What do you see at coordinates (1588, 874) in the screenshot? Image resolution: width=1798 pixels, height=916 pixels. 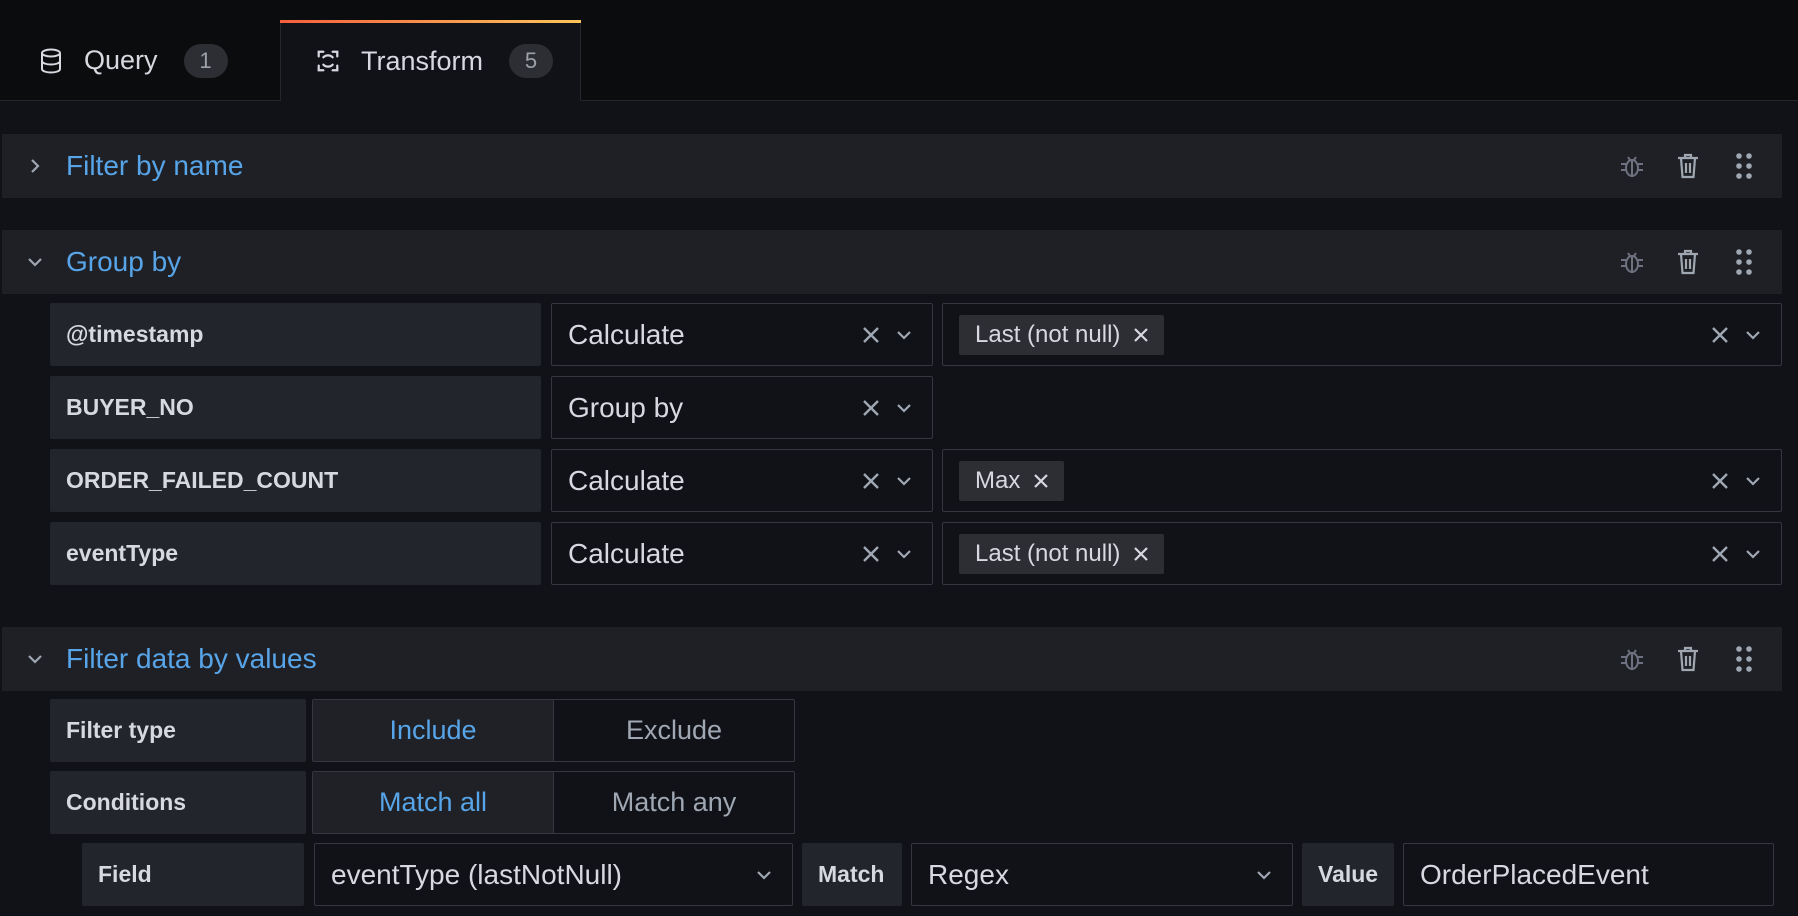 I see `condition-value-input: OrderPlacedEvent` at bounding box center [1588, 874].